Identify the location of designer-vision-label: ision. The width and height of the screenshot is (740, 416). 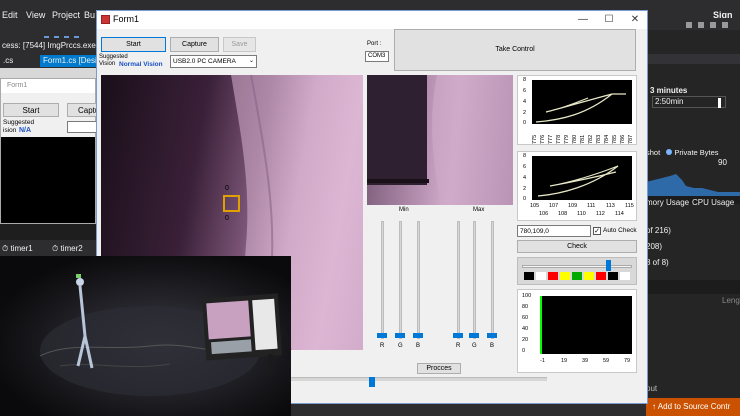
(10, 130).